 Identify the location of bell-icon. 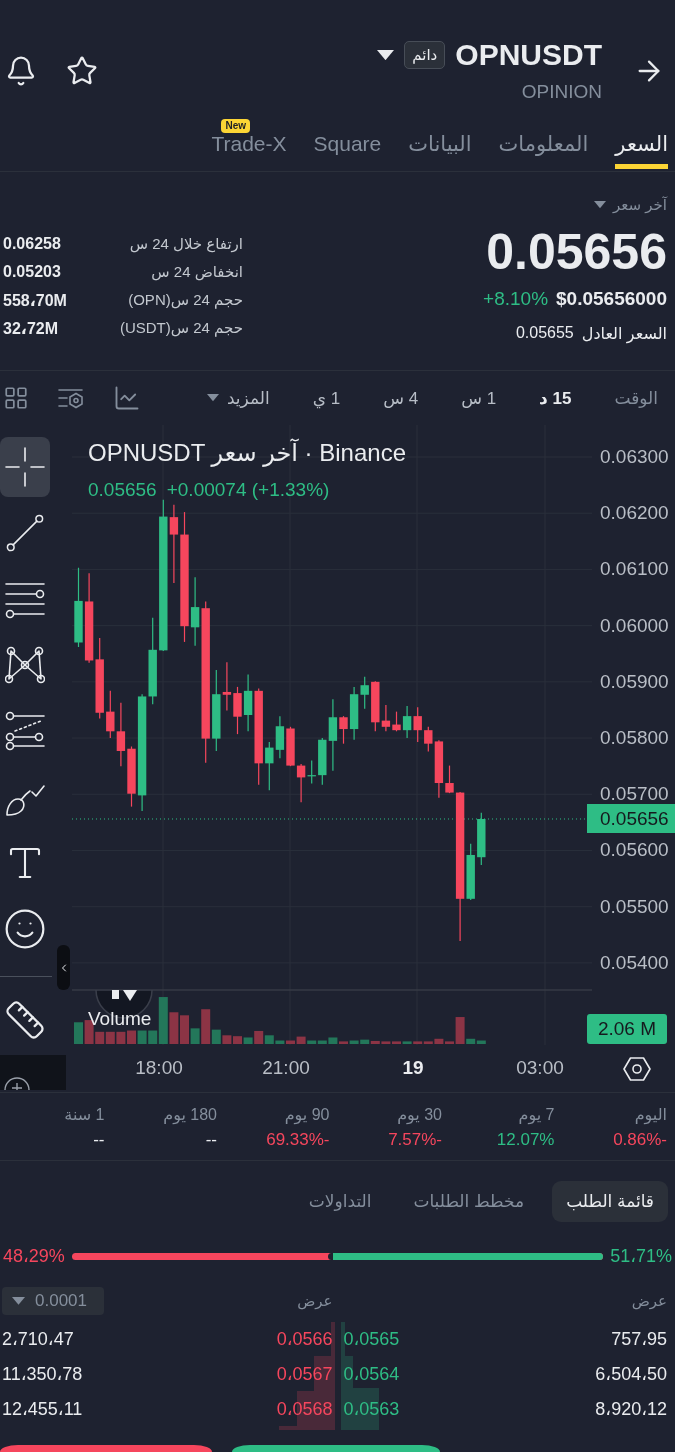
(21, 70).